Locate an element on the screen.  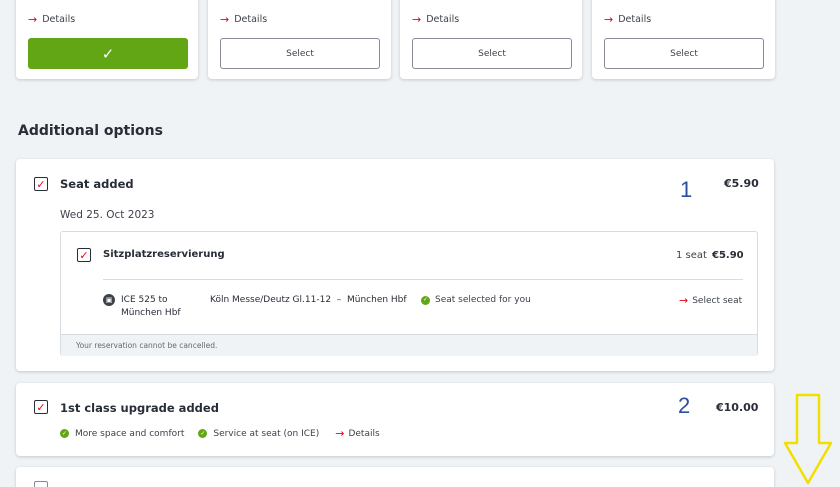
reservation-price: €5.90 is located at coordinates (728, 255).